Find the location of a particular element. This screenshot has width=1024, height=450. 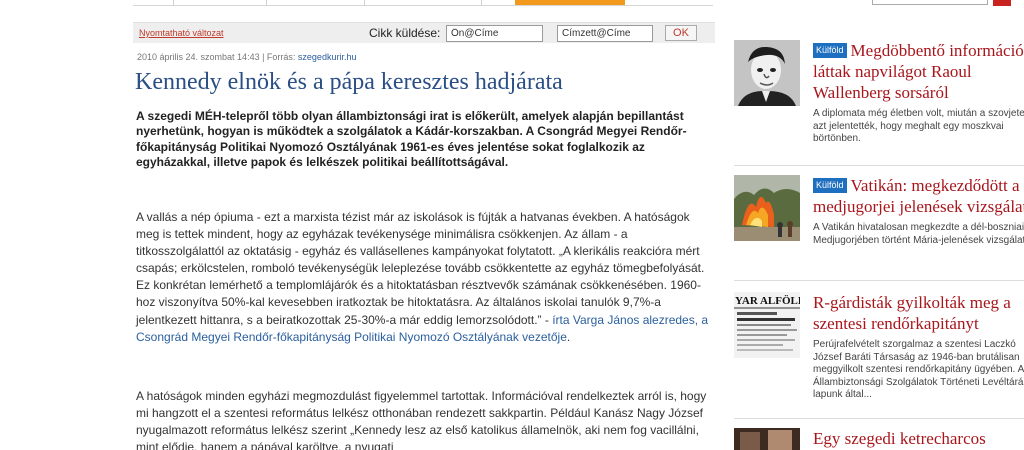

fire-photo-thumbnail is located at coordinates (767, 208).